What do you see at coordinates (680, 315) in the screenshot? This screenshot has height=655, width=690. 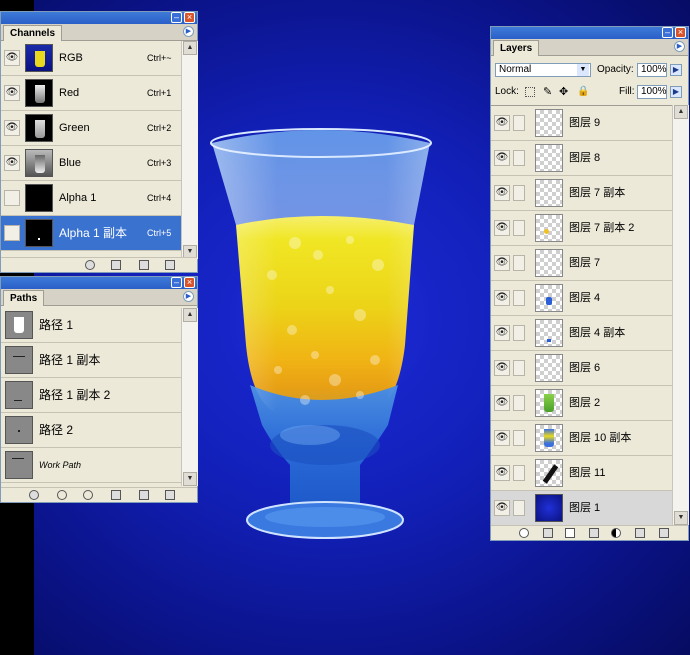 I see `layers-scrollbar: ▲ ▼` at bounding box center [680, 315].